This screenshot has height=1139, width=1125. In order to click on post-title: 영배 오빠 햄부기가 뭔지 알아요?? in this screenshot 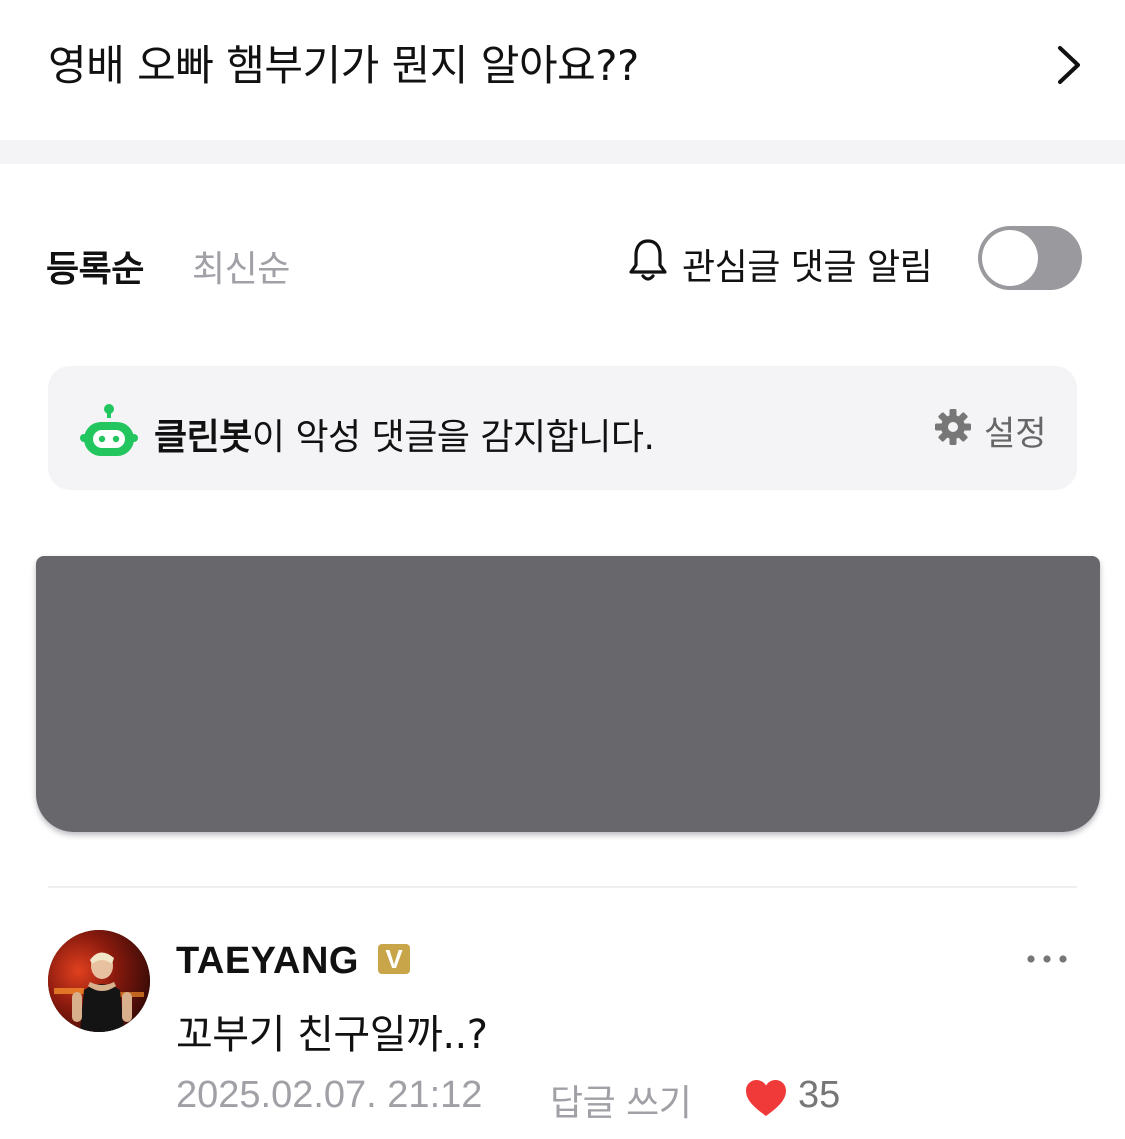, I will do `click(343, 65)`.